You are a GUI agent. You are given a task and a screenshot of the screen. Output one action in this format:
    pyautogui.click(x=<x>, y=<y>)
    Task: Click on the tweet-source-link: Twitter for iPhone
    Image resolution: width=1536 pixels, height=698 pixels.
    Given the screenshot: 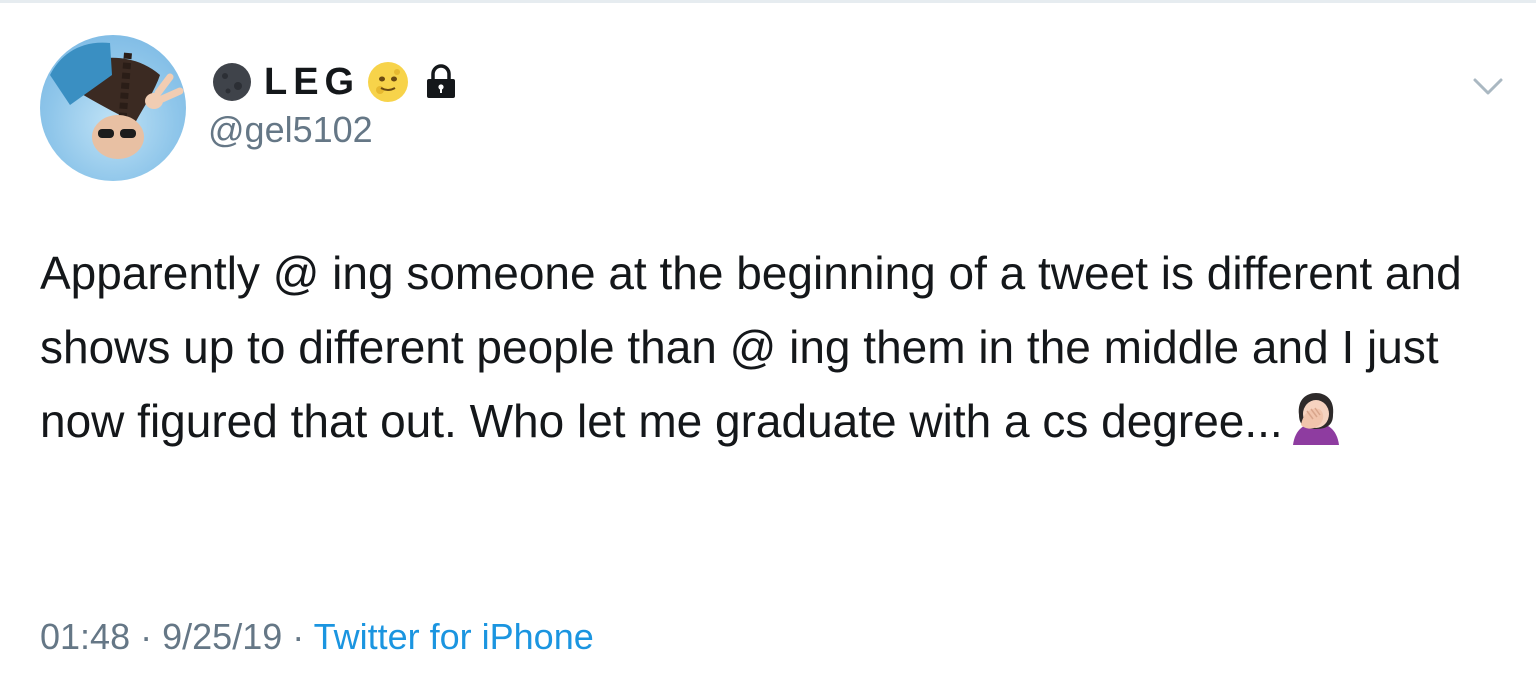 What is the action you would take?
    pyautogui.click(x=454, y=636)
    